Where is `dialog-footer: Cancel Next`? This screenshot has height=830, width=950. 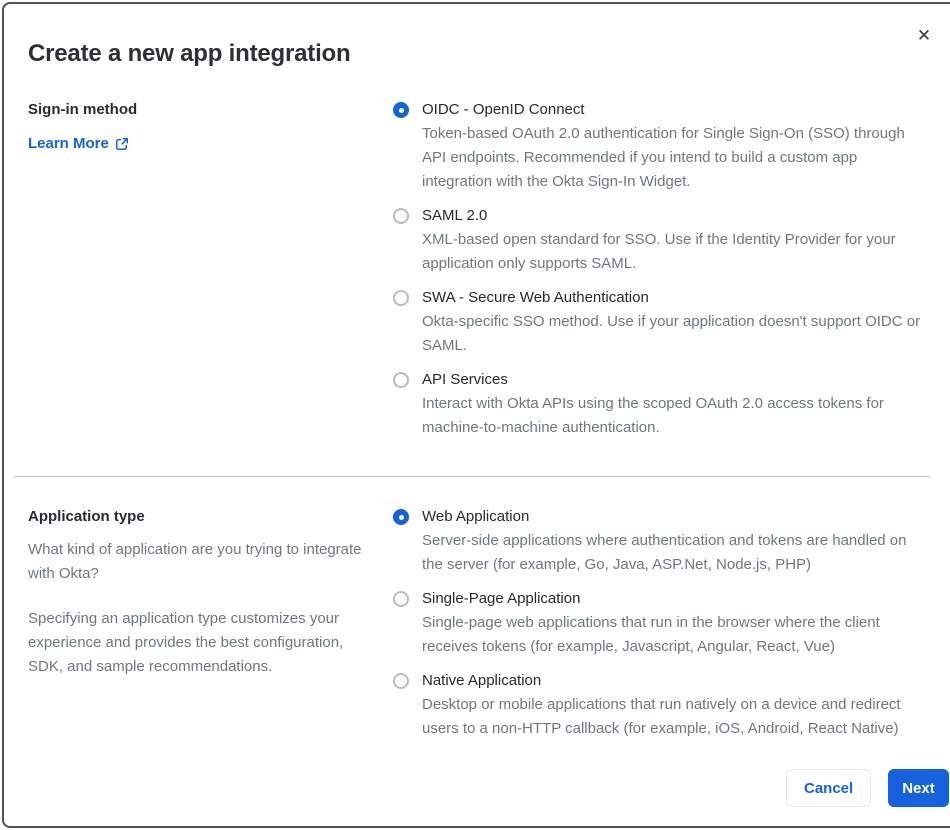
dialog-footer: Cancel Next is located at coordinates (867, 788).